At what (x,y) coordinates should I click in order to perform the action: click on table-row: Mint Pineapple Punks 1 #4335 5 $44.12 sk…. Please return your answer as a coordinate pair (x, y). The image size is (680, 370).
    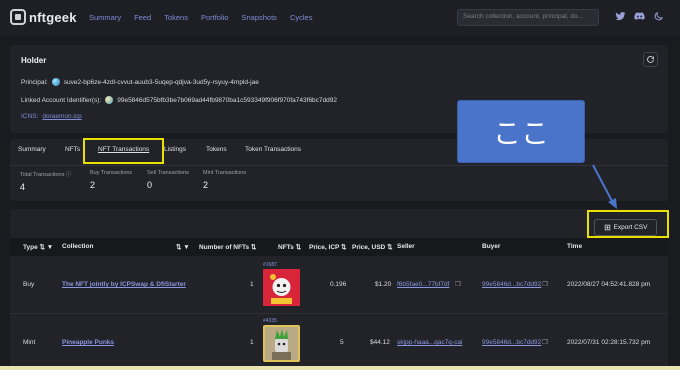
    Looking at the image, I should click on (339, 342).